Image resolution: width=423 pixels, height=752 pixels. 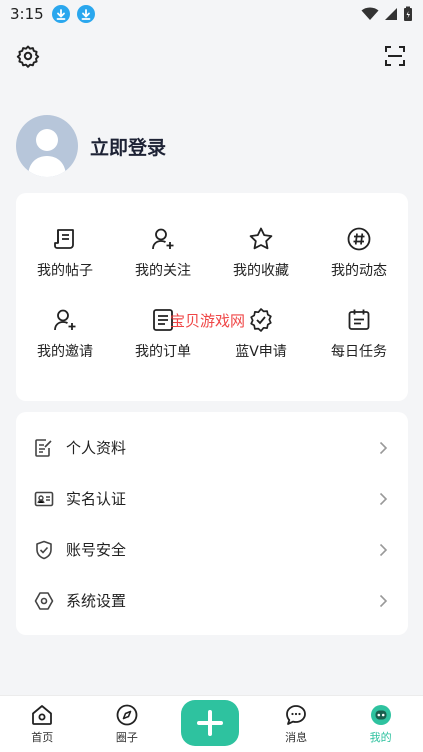 I want to click on compass-icon, so click(x=127, y=715).